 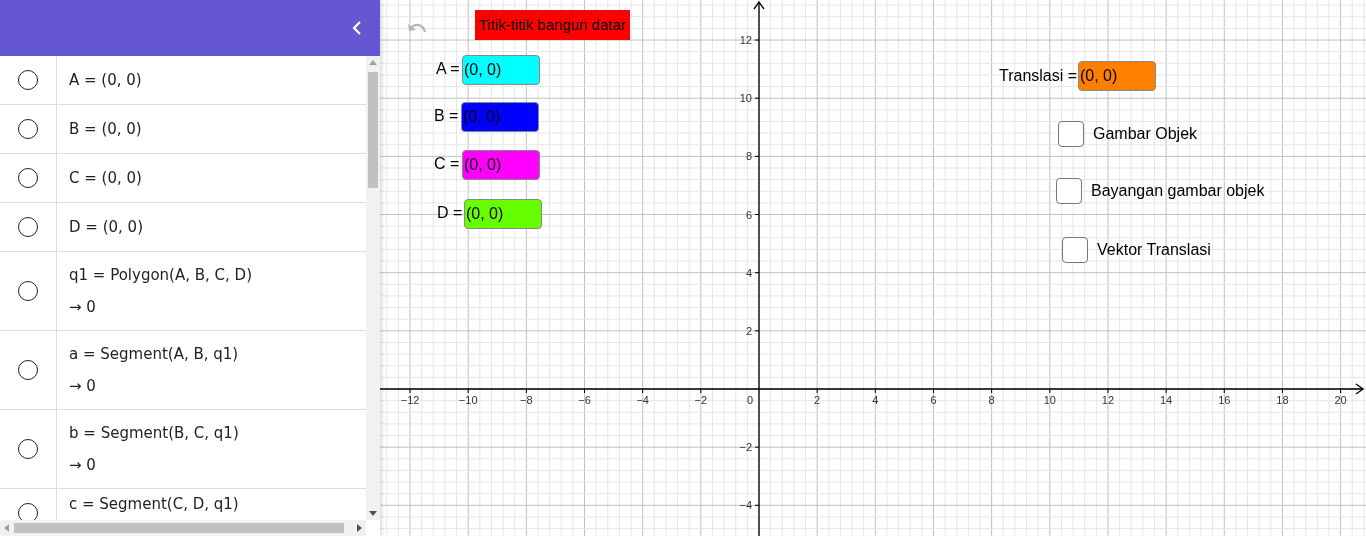 What do you see at coordinates (357, 28) in the screenshot?
I see `chevron-left-icon` at bounding box center [357, 28].